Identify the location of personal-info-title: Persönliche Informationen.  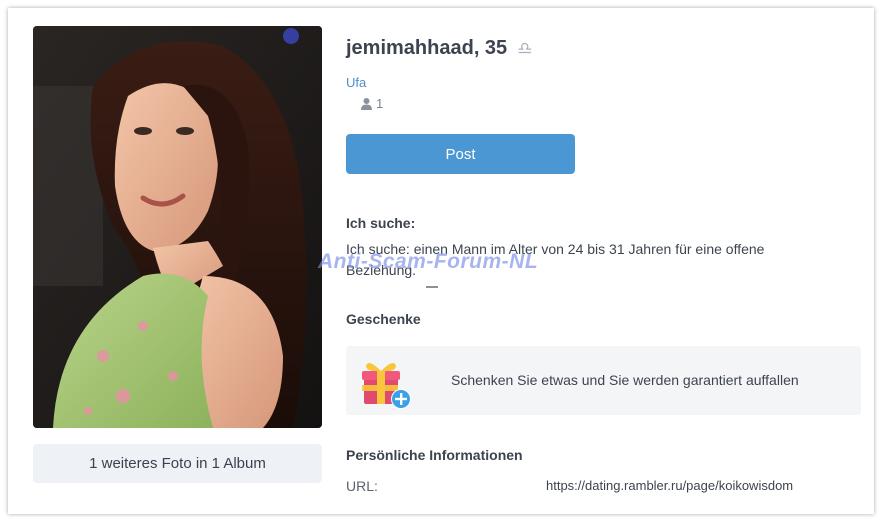
(434, 455).